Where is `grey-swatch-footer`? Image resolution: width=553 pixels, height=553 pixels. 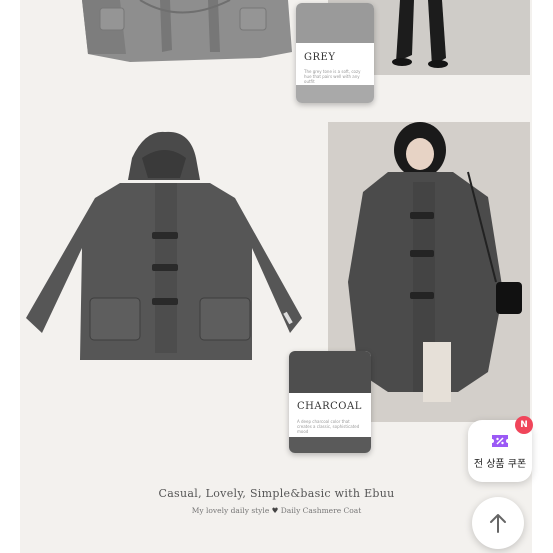
grey-swatch-footer is located at coordinates (335, 94).